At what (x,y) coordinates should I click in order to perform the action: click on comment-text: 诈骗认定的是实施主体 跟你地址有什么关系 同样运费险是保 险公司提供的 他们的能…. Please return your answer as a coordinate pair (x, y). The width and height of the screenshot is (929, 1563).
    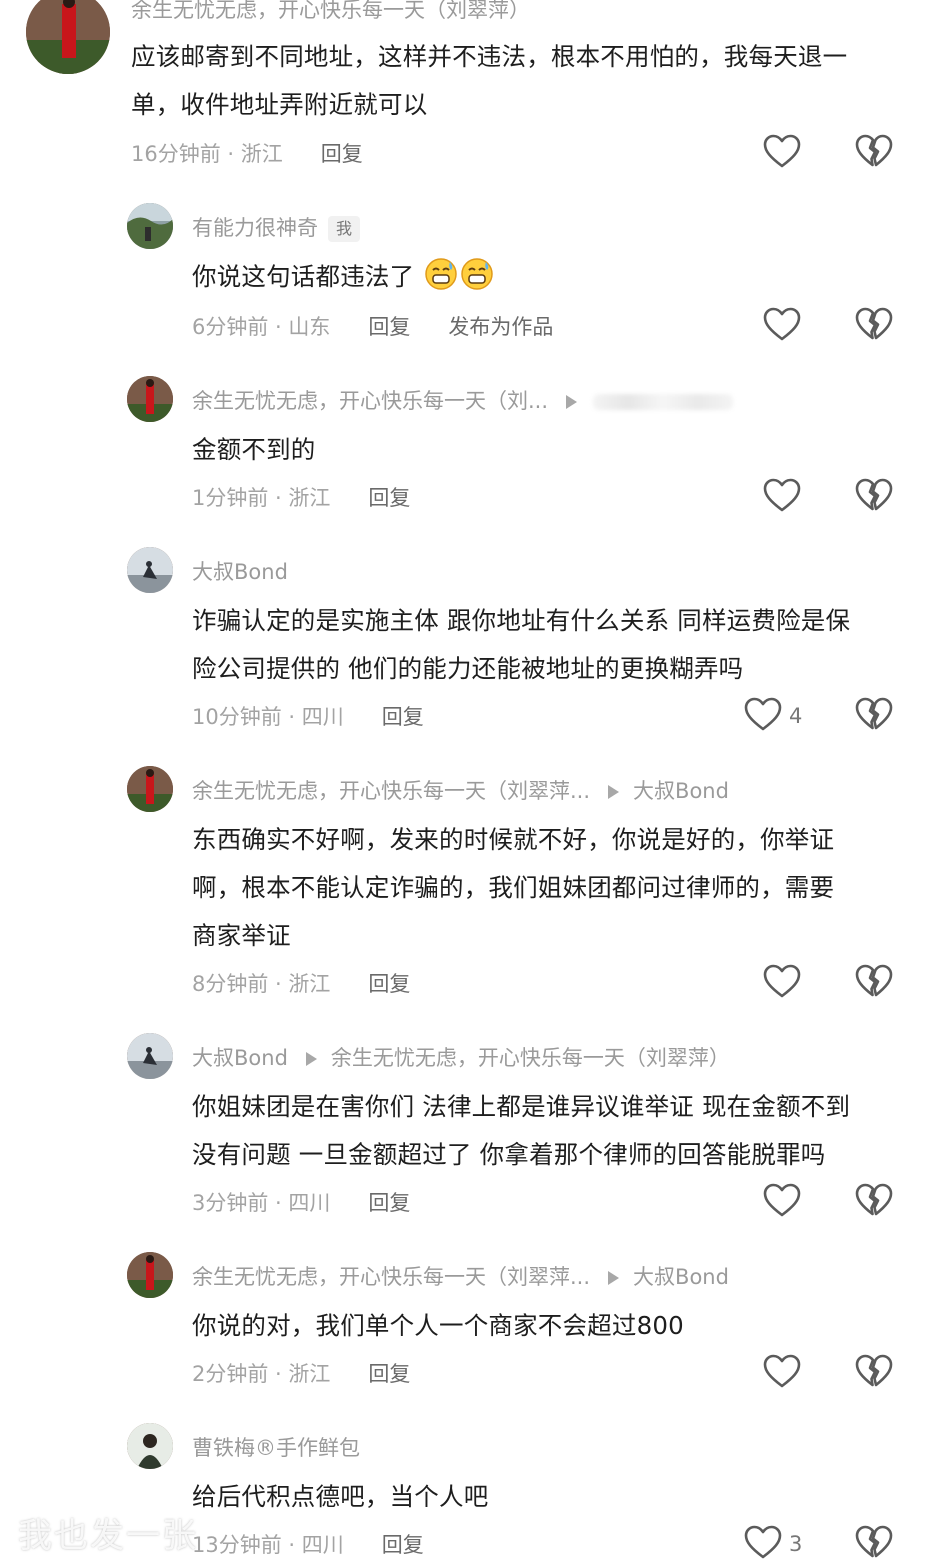
    Looking at the image, I should click on (547, 645).